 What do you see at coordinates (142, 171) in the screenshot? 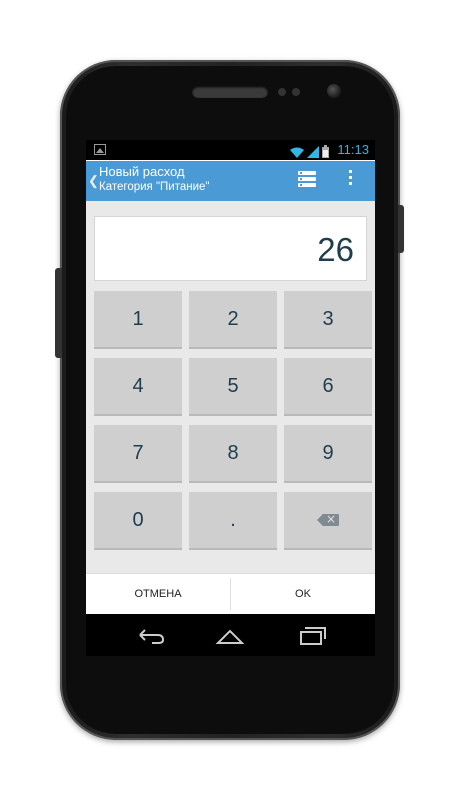
I see `action-bar-title: Новый расход` at bounding box center [142, 171].